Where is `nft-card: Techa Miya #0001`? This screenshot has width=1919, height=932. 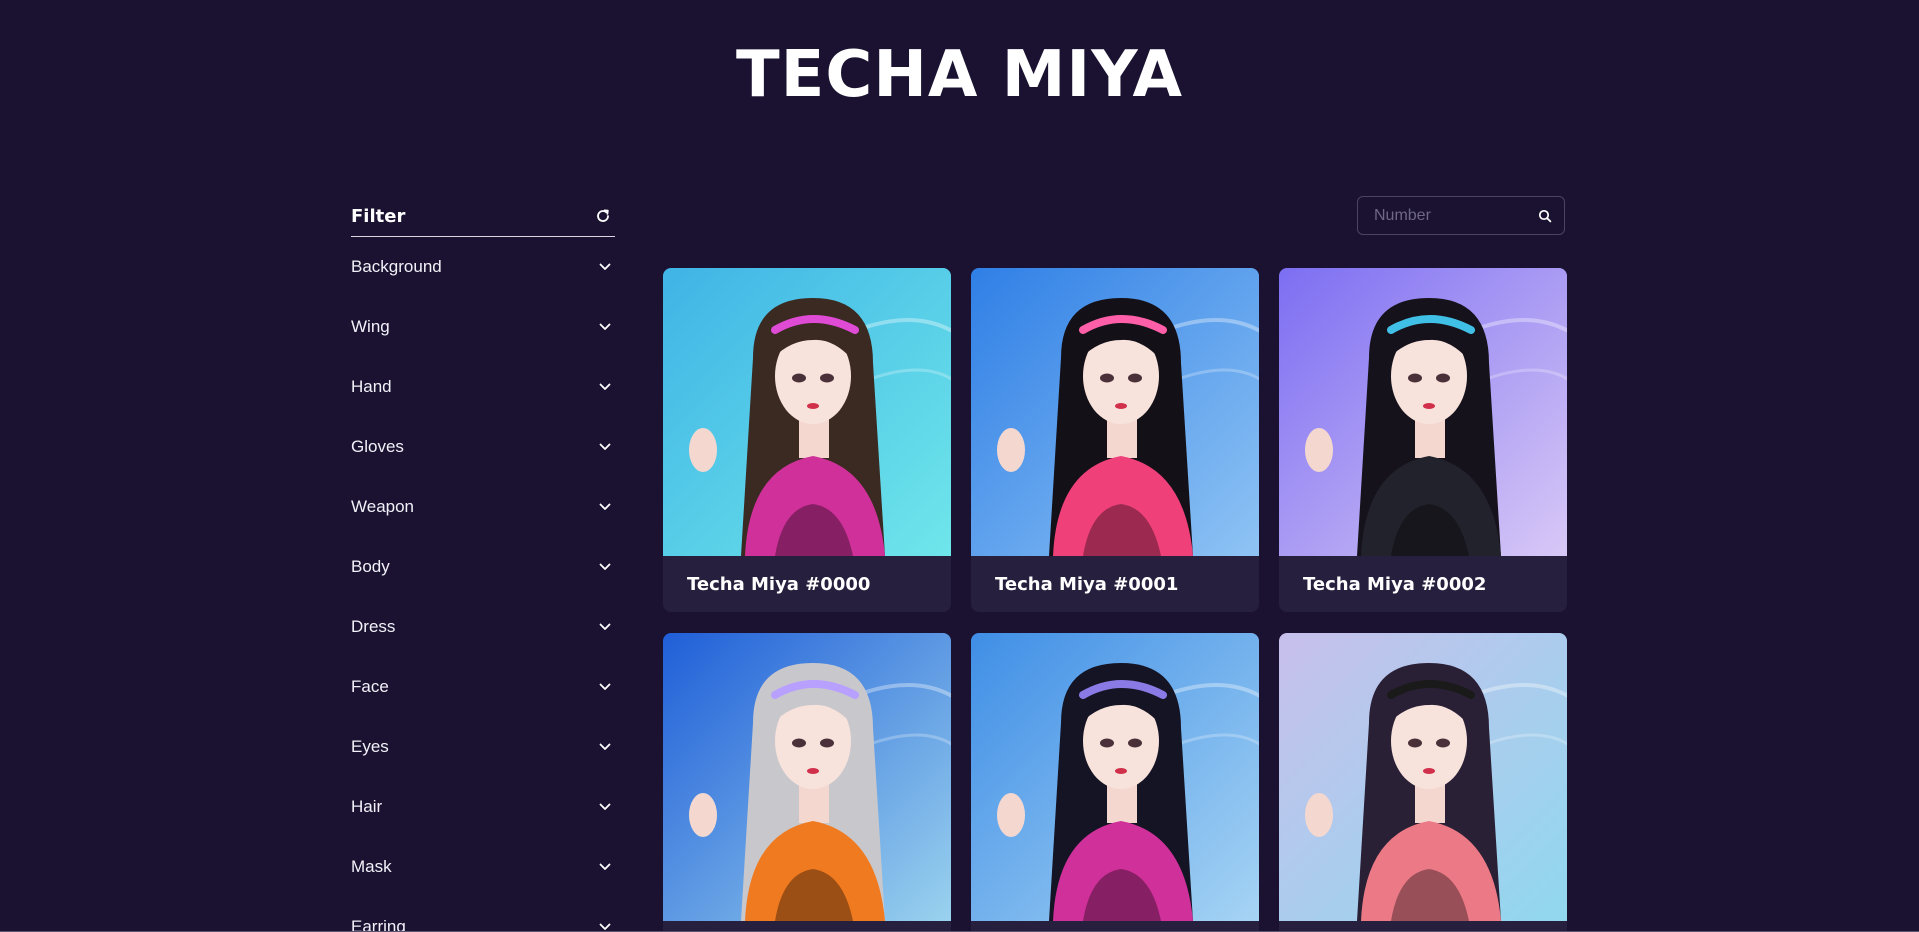 nft-card: Techa Miya #0001 is located at coordinates (1115, 440).